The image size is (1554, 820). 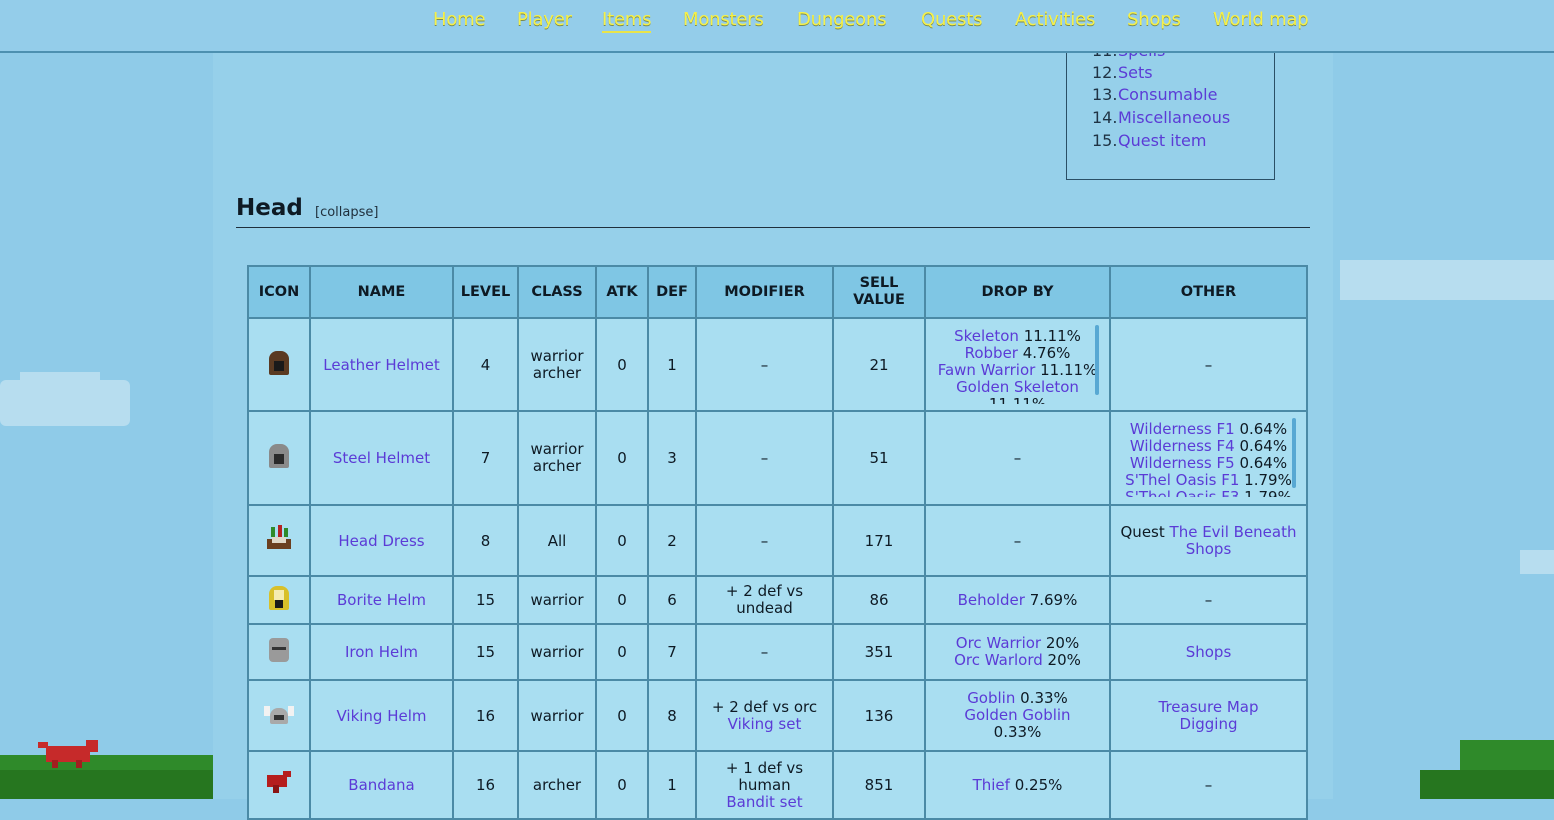 I want to click on bandana-icon, so click(x=279, y=783).